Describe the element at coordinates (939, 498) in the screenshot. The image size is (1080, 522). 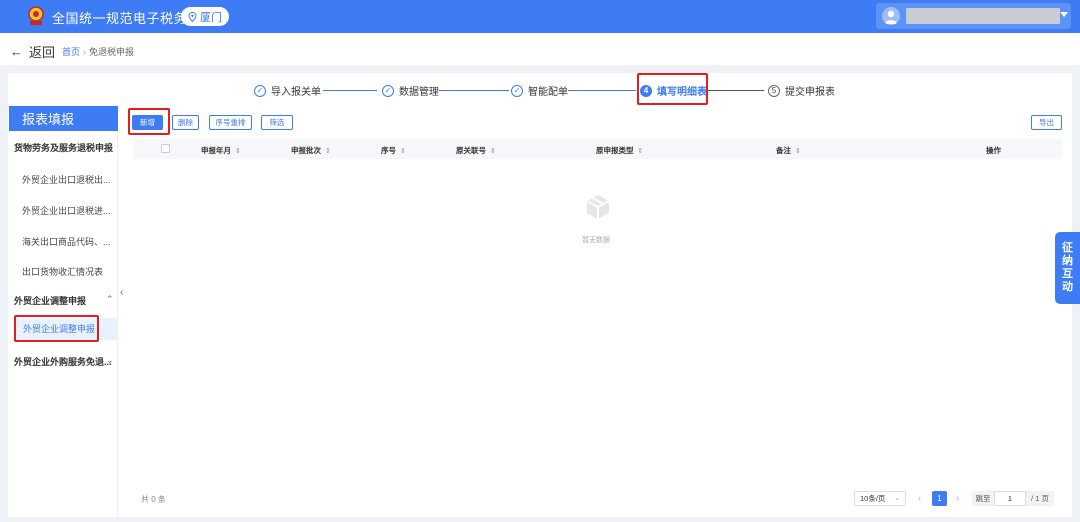
I see `current-page: 1` at that location.